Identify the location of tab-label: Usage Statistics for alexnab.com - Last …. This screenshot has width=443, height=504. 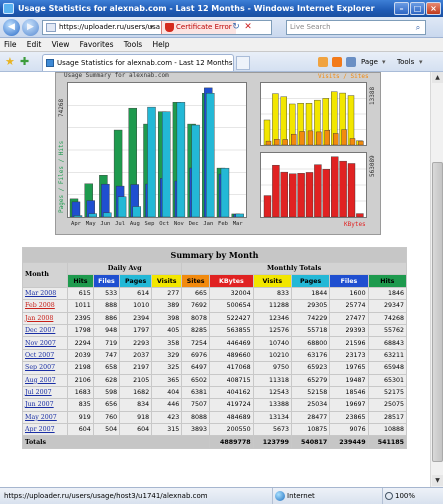
(145, 63).